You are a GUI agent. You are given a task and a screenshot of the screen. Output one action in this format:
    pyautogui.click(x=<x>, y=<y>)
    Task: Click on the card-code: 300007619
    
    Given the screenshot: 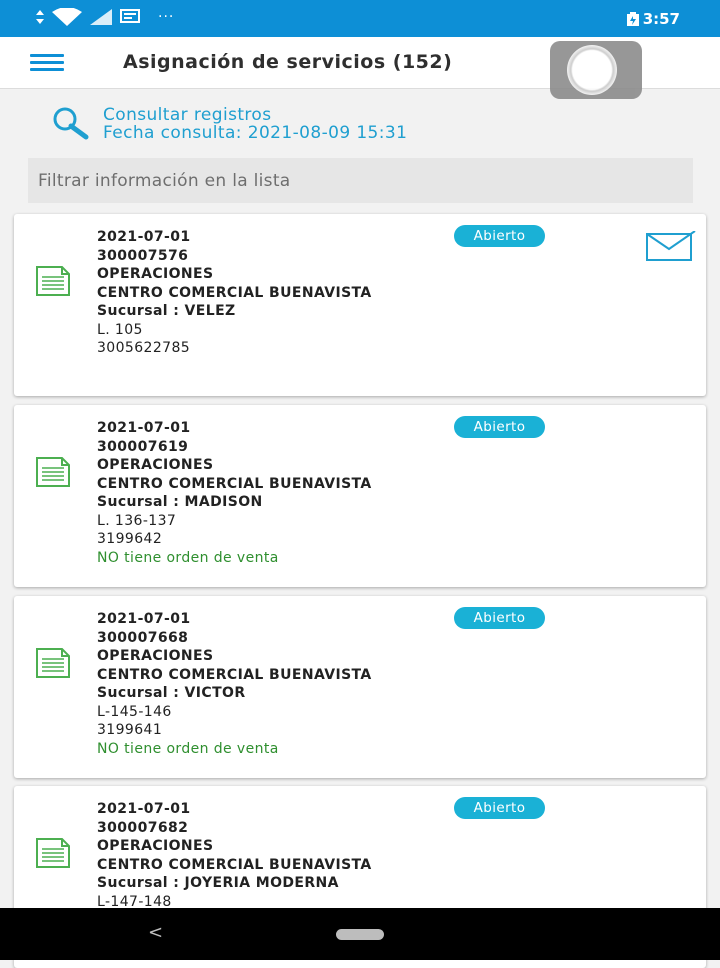 What is the action you would take?
    pyautogui.click(x=143, y=446)
    